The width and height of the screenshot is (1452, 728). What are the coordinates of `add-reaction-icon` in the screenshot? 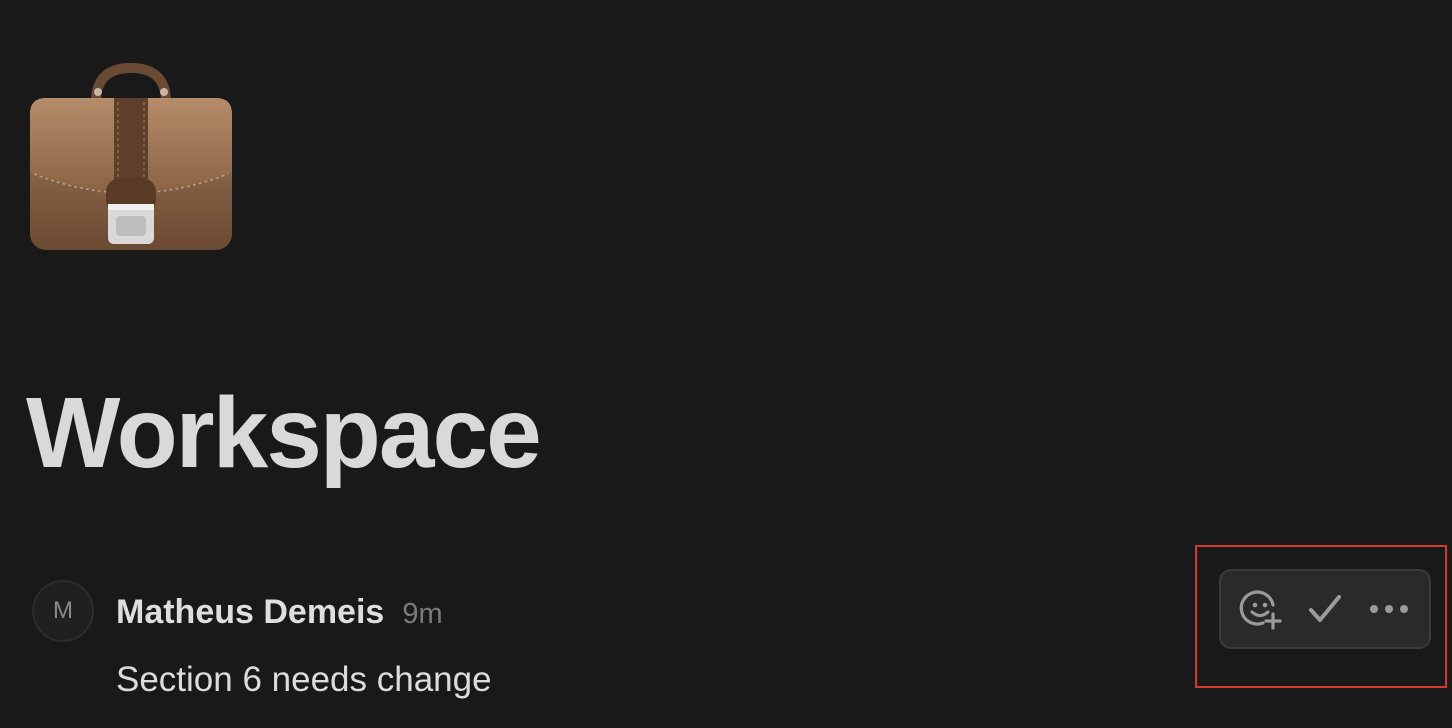 It's located at (1260, 610).